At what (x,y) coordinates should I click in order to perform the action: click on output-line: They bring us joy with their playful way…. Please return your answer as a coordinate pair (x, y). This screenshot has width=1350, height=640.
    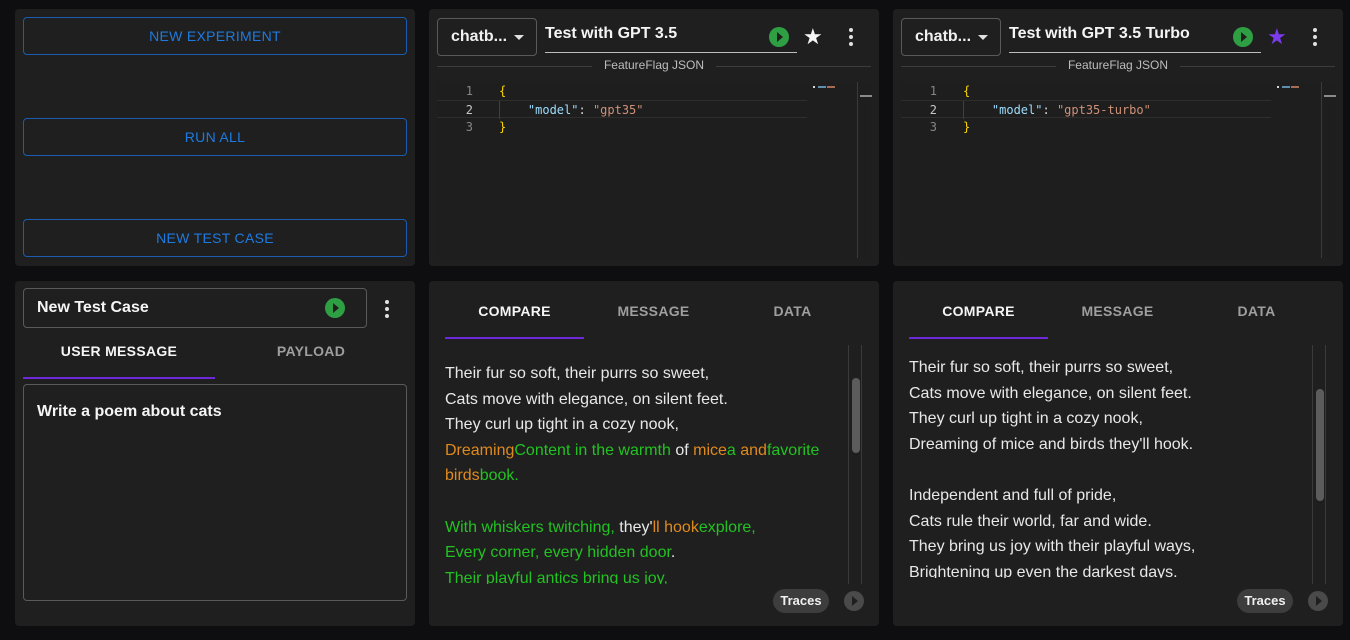
    Looking at the image, I should click on (1109, 547).